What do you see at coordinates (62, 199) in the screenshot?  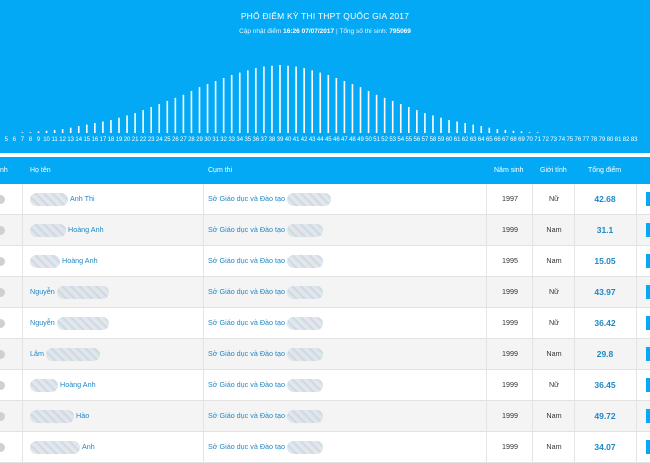 I see `student-name: Anh Thi` at bounding box center [62, 199].